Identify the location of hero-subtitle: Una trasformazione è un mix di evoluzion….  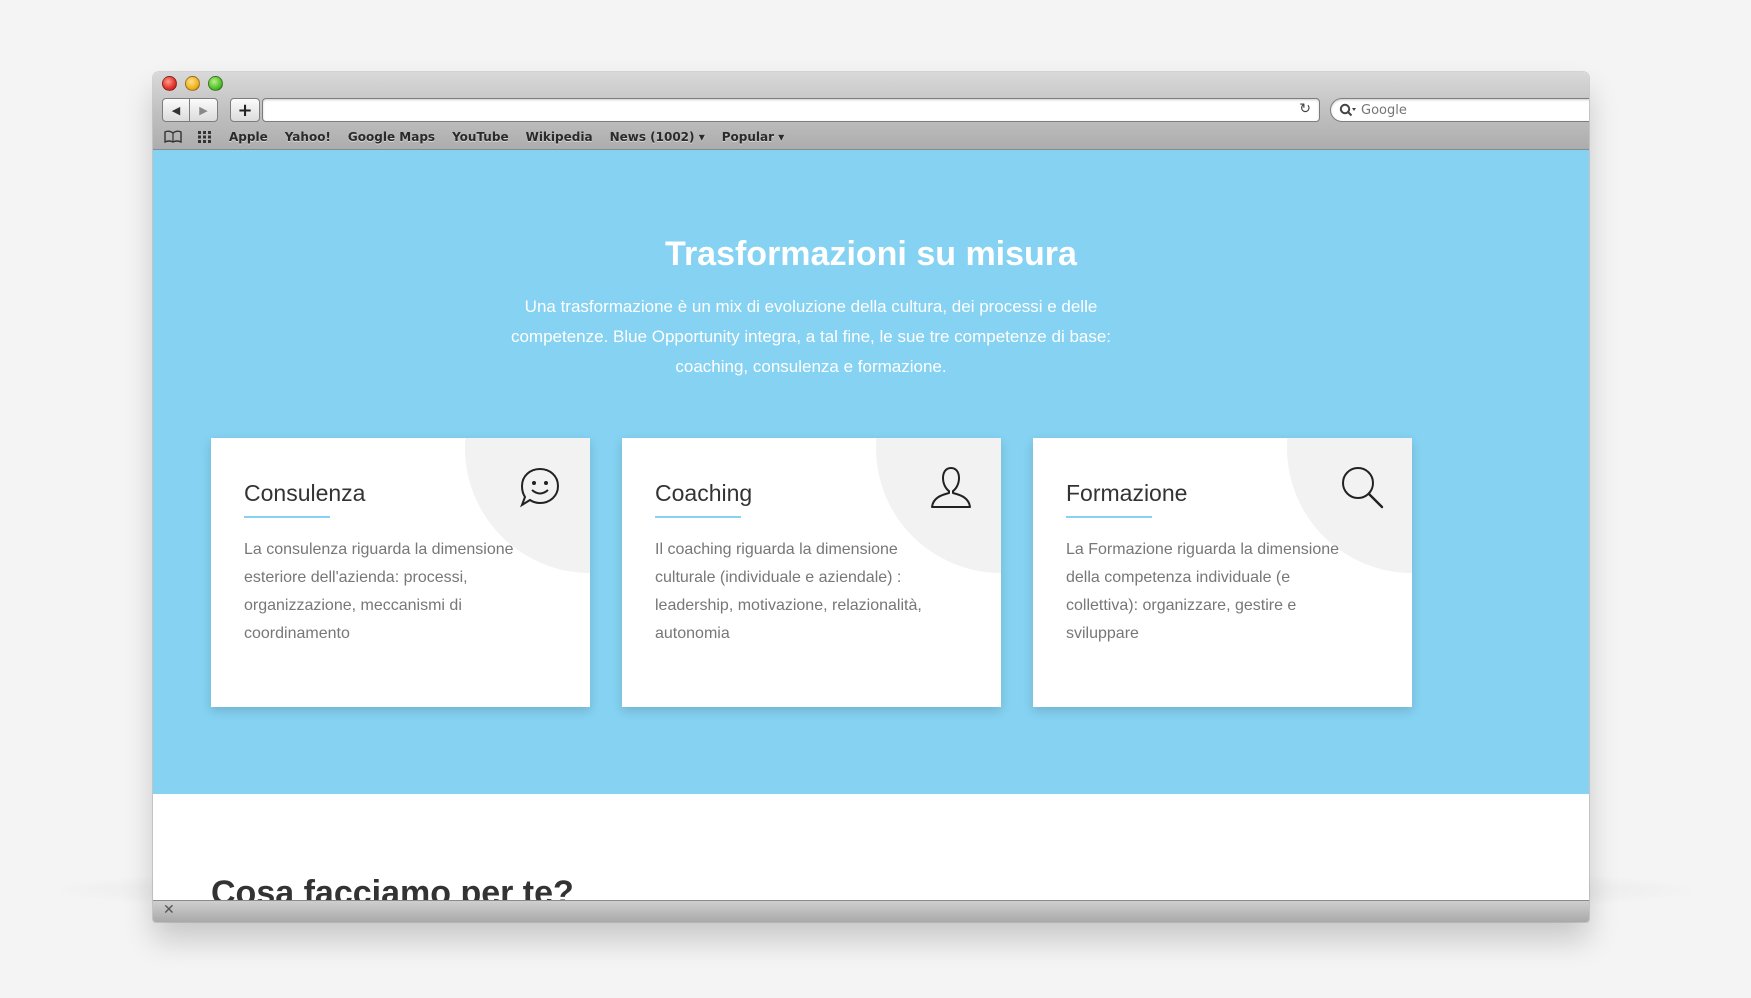
(811, 336).